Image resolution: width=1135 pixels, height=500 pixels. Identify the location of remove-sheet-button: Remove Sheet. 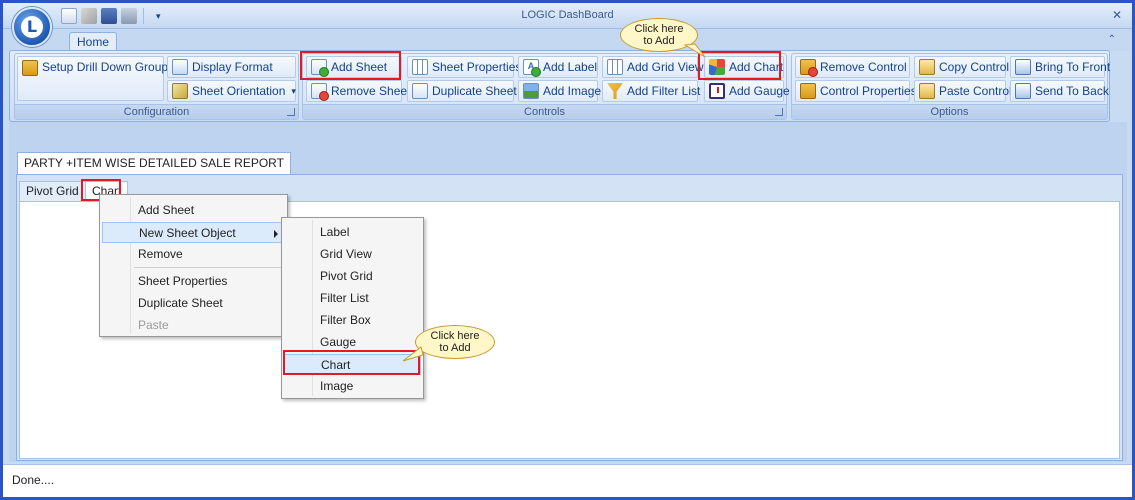
(358, 91).